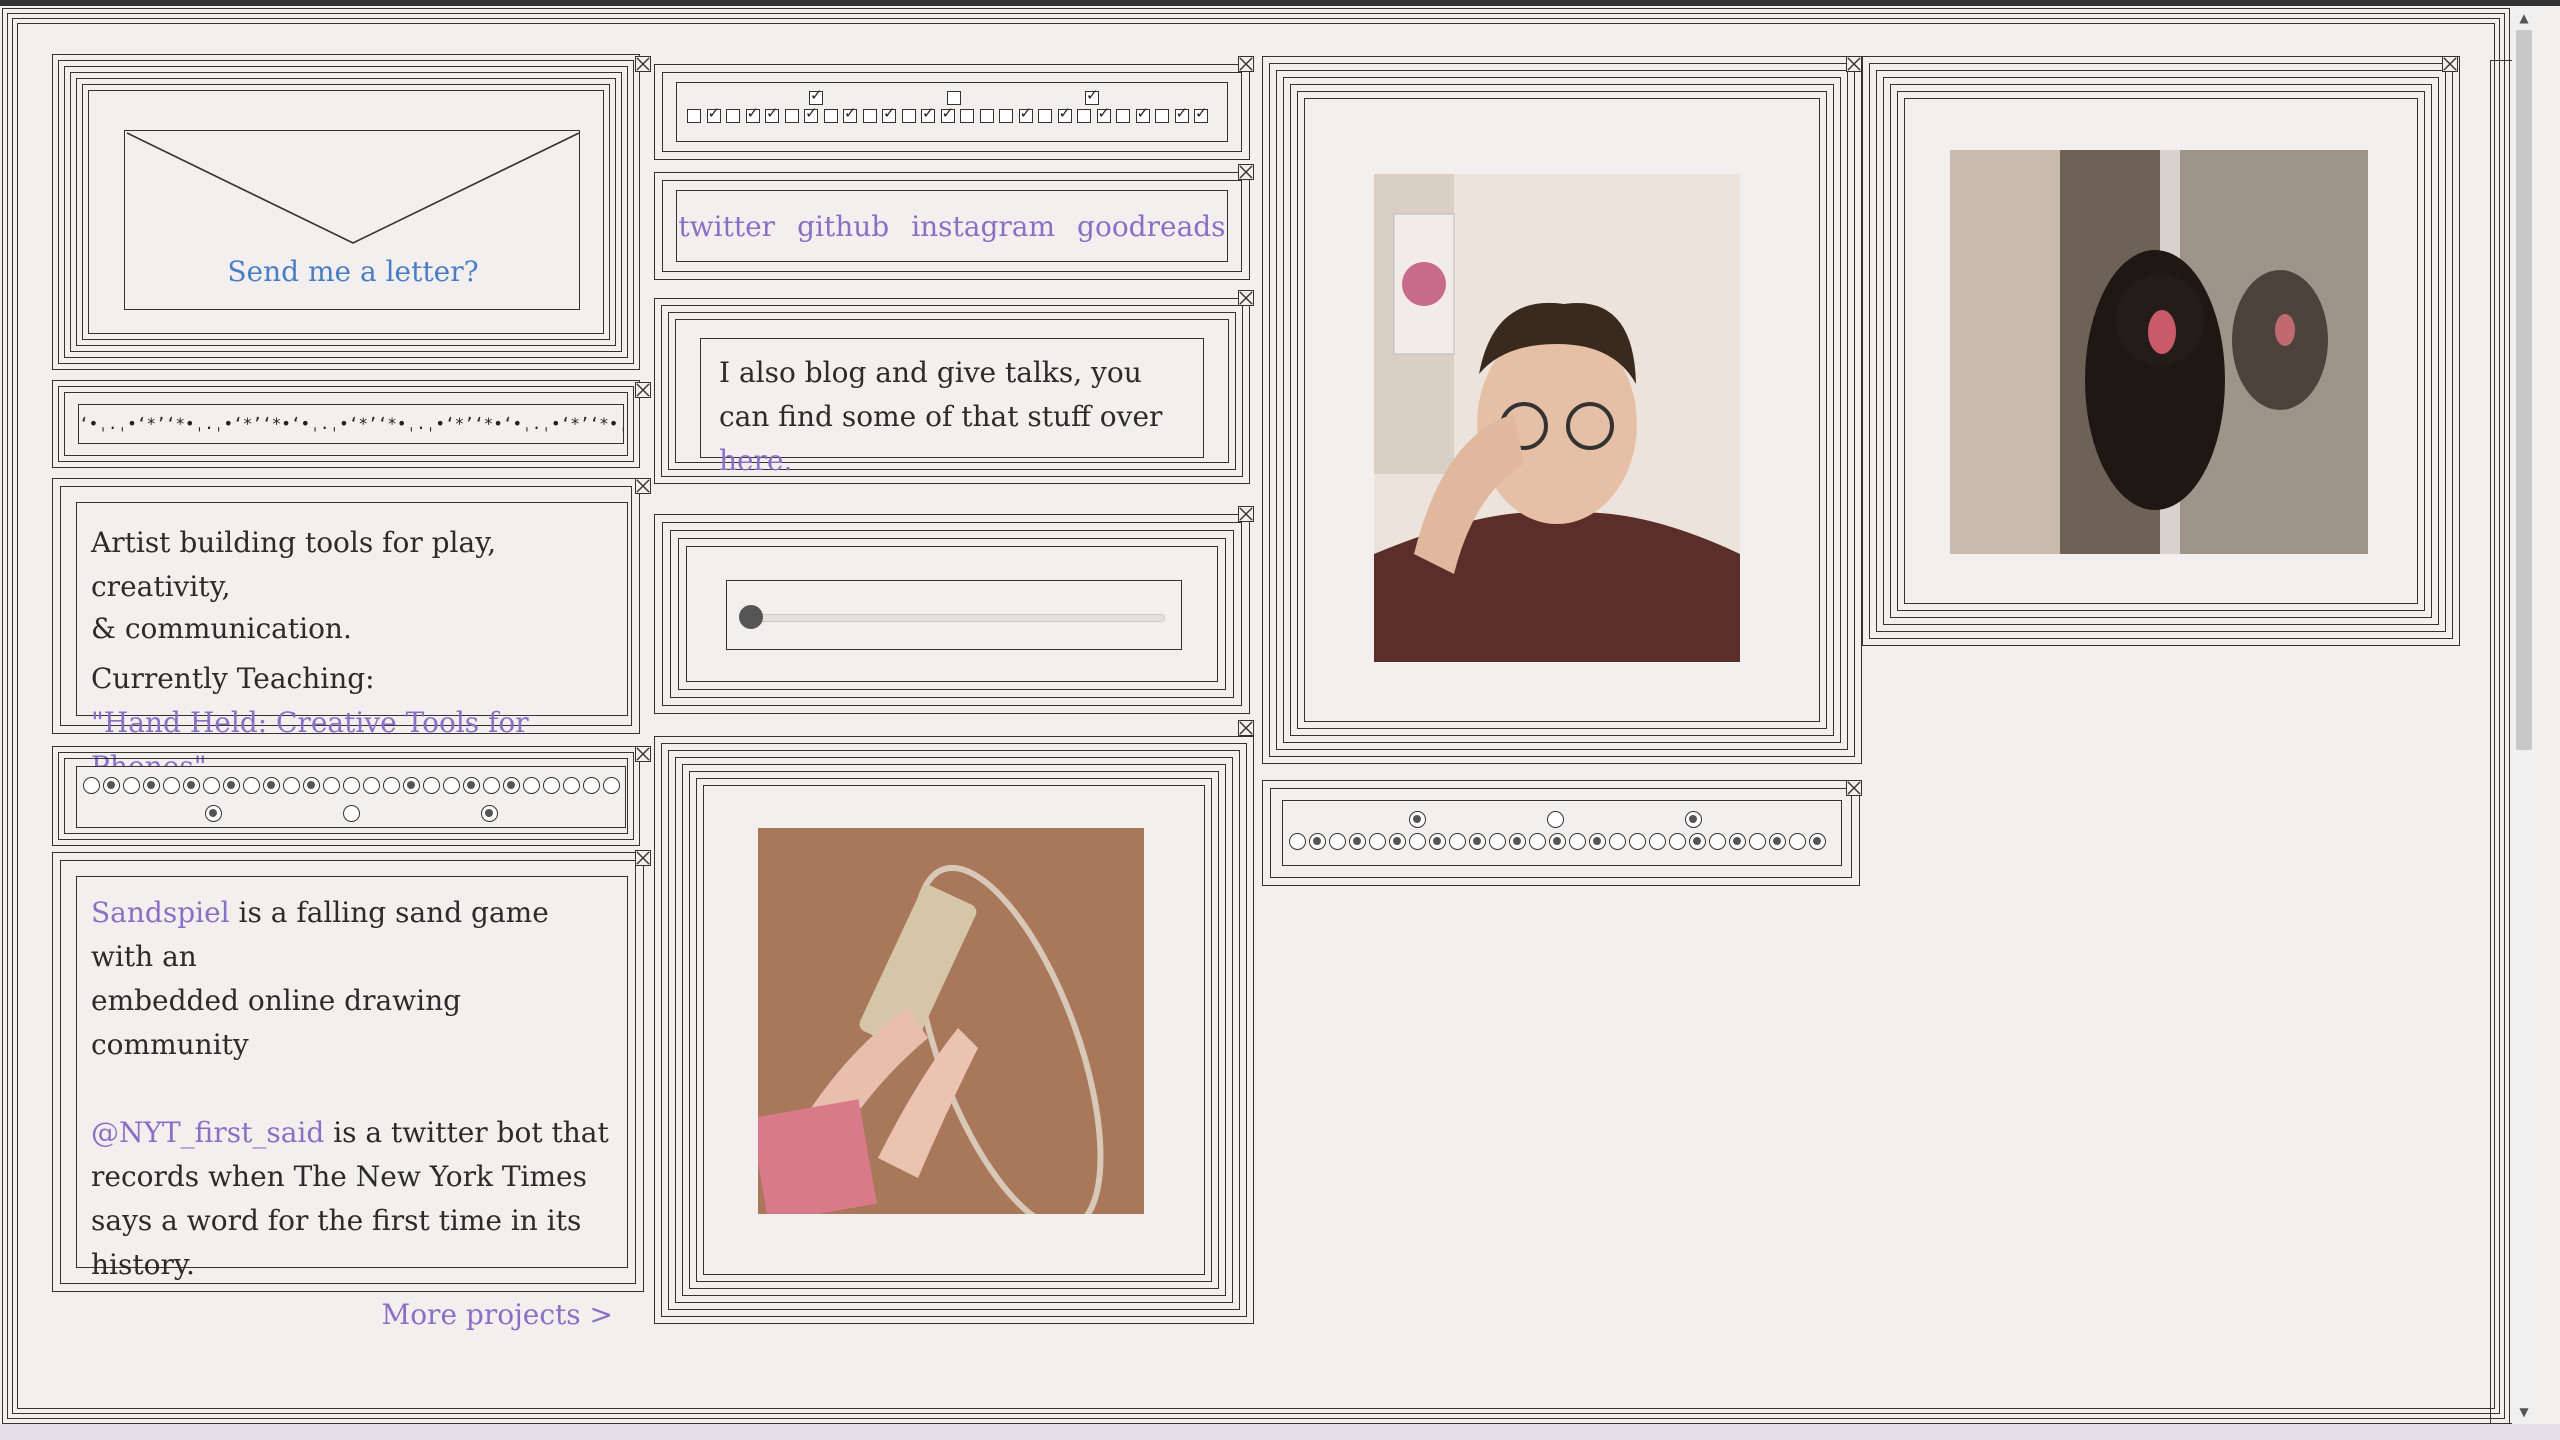 This screenshot has height=1440, width=2560. I want to click on slider-thumb, so click(751, 617).